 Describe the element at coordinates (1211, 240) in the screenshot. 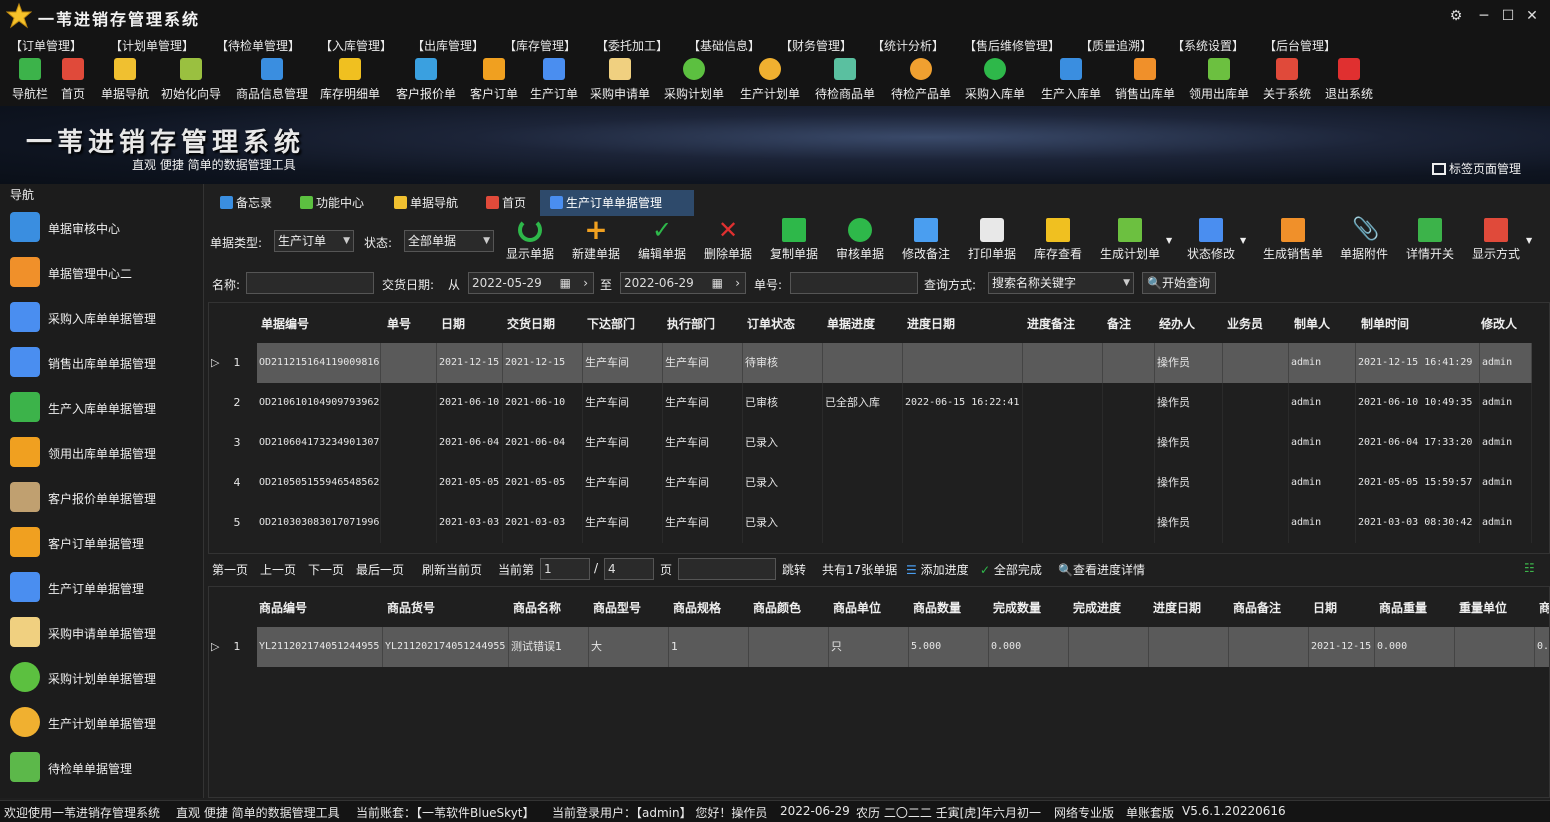

I see `status-modify-button: 状态修改` at that location.